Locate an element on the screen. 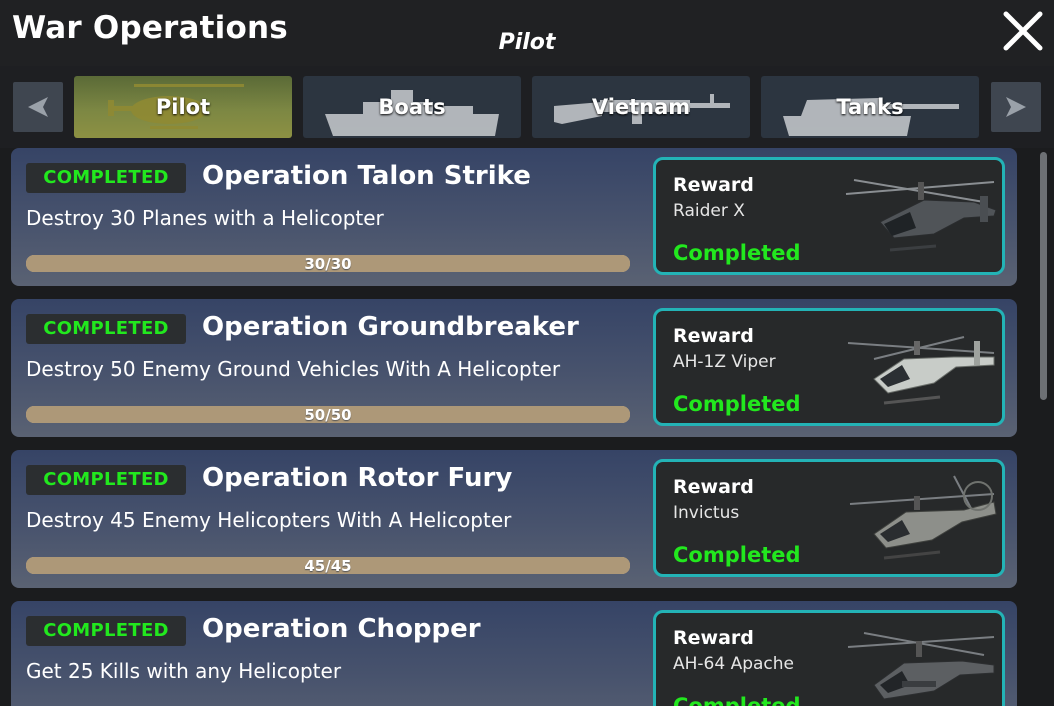  progress-text: 30/30 is located at coordinates (328, 263).